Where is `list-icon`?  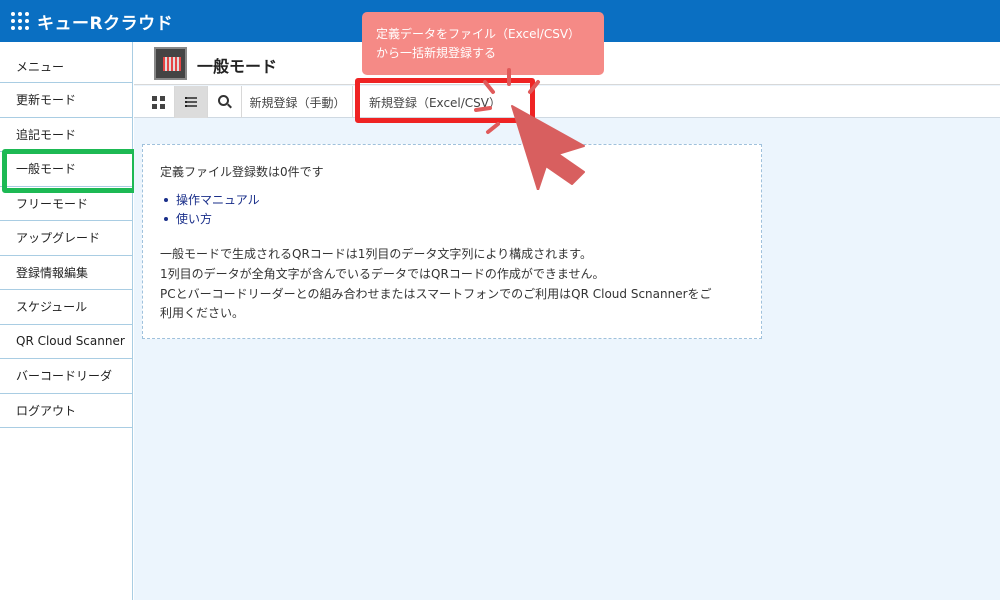
list-icon is located at coordinates (191, 102).